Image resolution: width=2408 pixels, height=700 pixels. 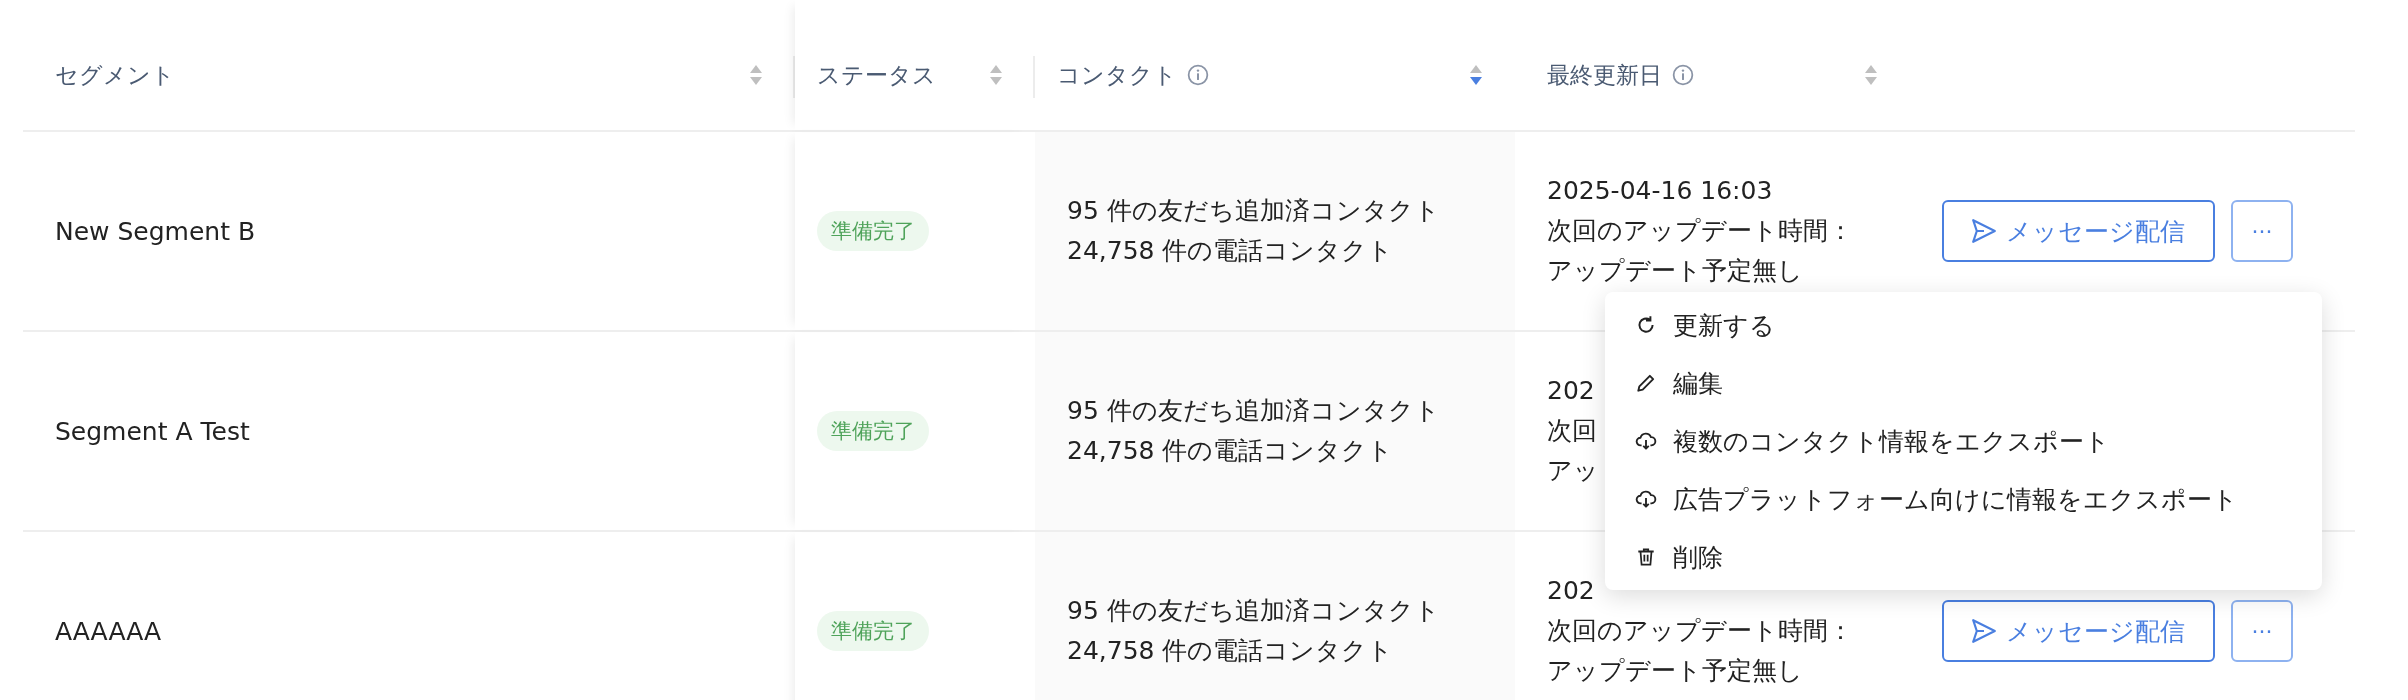 I want to click on segment-name: New Segment B, so click(x=155, y=231).